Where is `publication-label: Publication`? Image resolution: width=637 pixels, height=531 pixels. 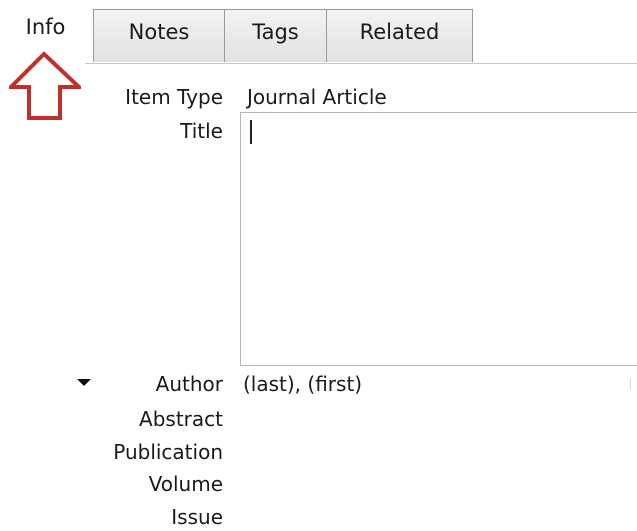
publication-label: Publication is located at coordinates (168, 452).